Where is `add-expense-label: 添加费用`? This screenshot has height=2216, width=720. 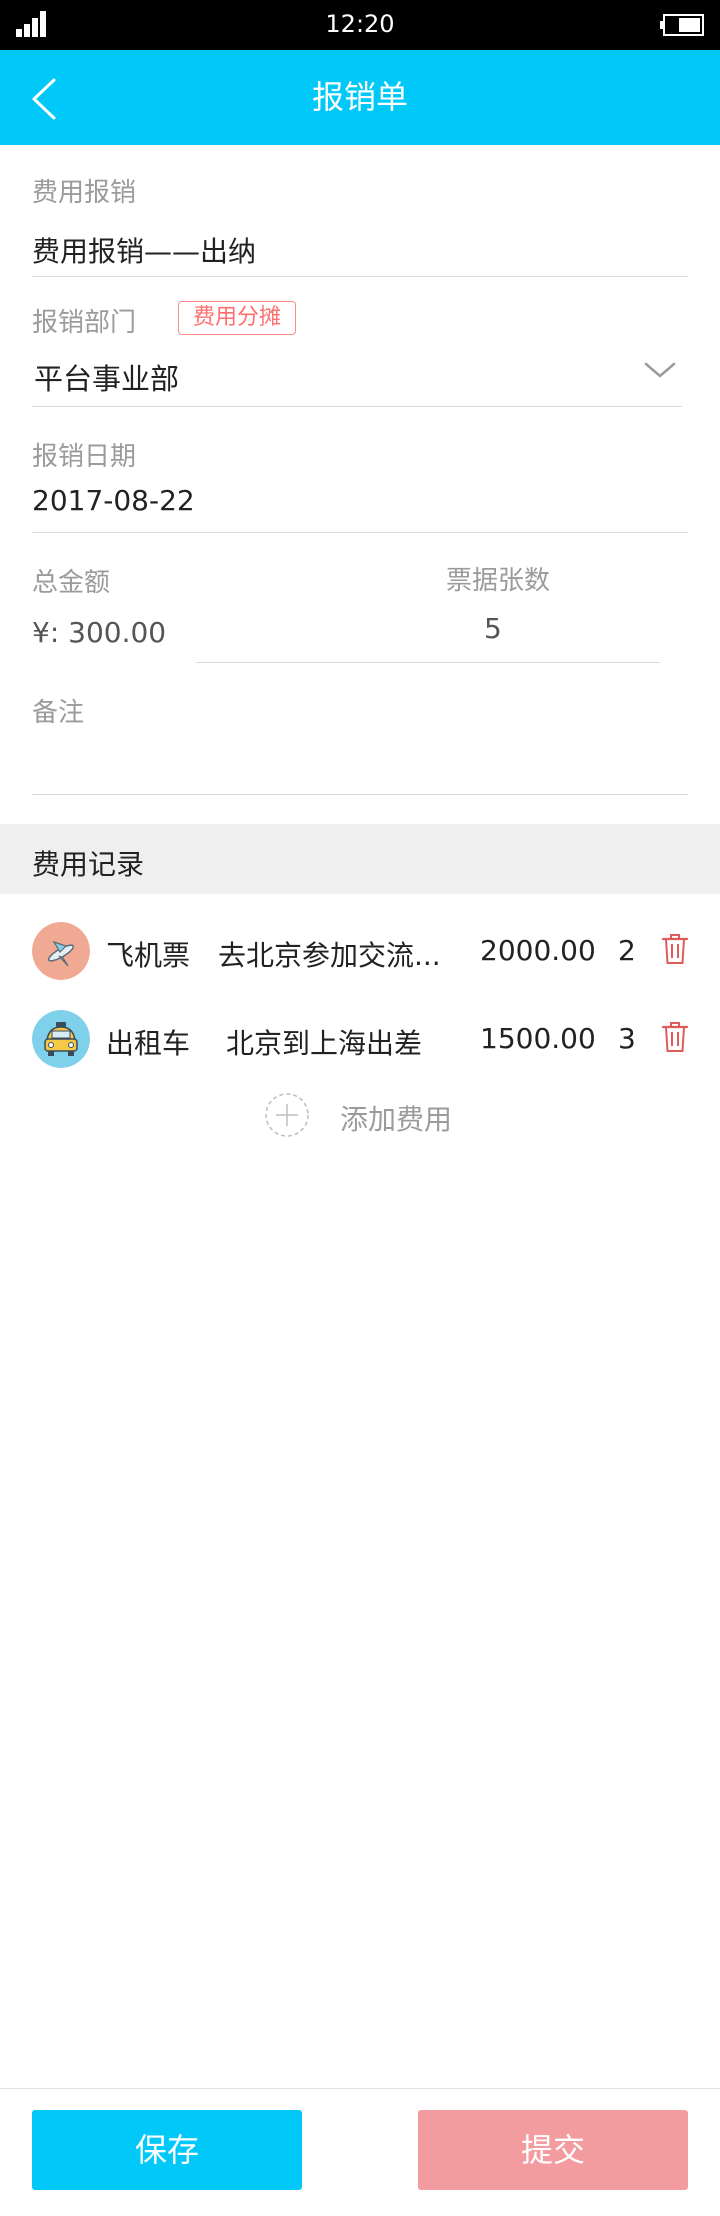
add-expense-label: 添加费用 is located at coordinates (396, 1119).